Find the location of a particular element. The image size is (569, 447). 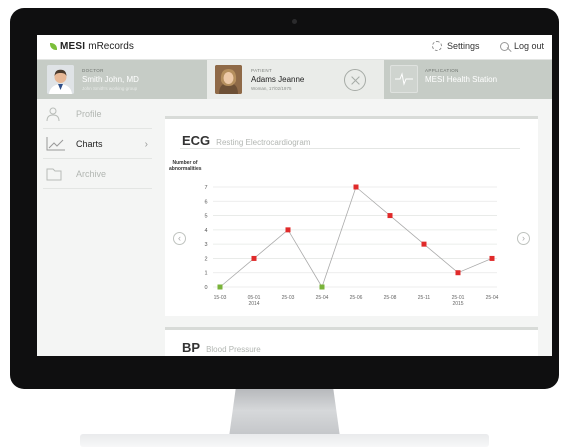

brand-name: MESI is located at coordinates (73, 46).